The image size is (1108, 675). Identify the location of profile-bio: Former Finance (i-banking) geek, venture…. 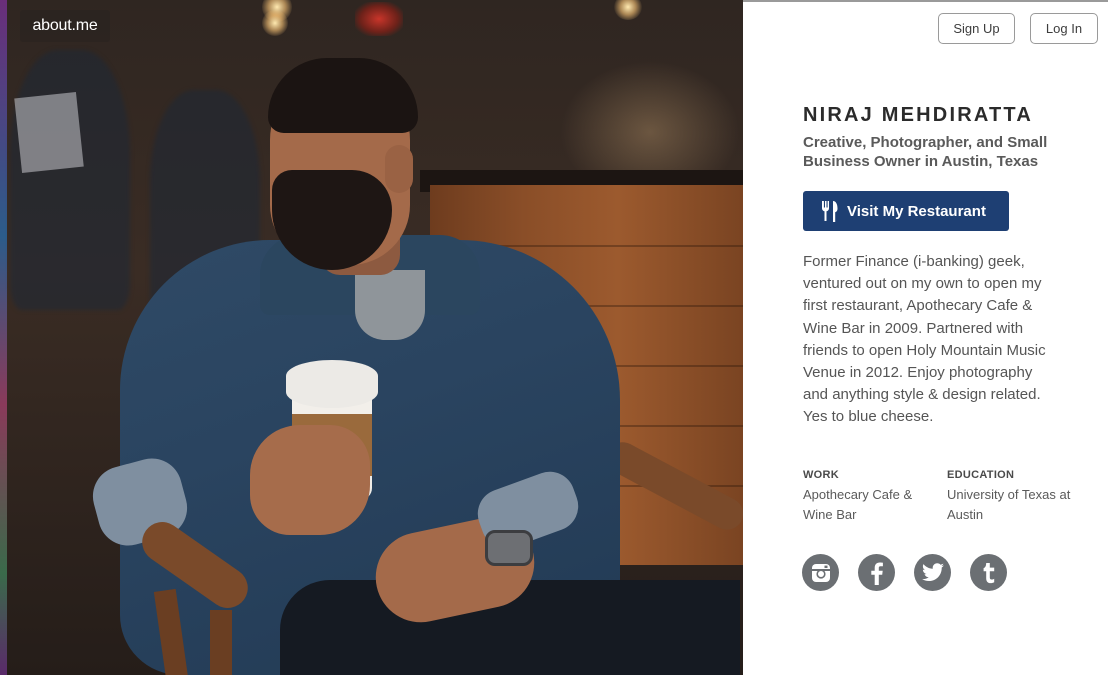
(924, 339).